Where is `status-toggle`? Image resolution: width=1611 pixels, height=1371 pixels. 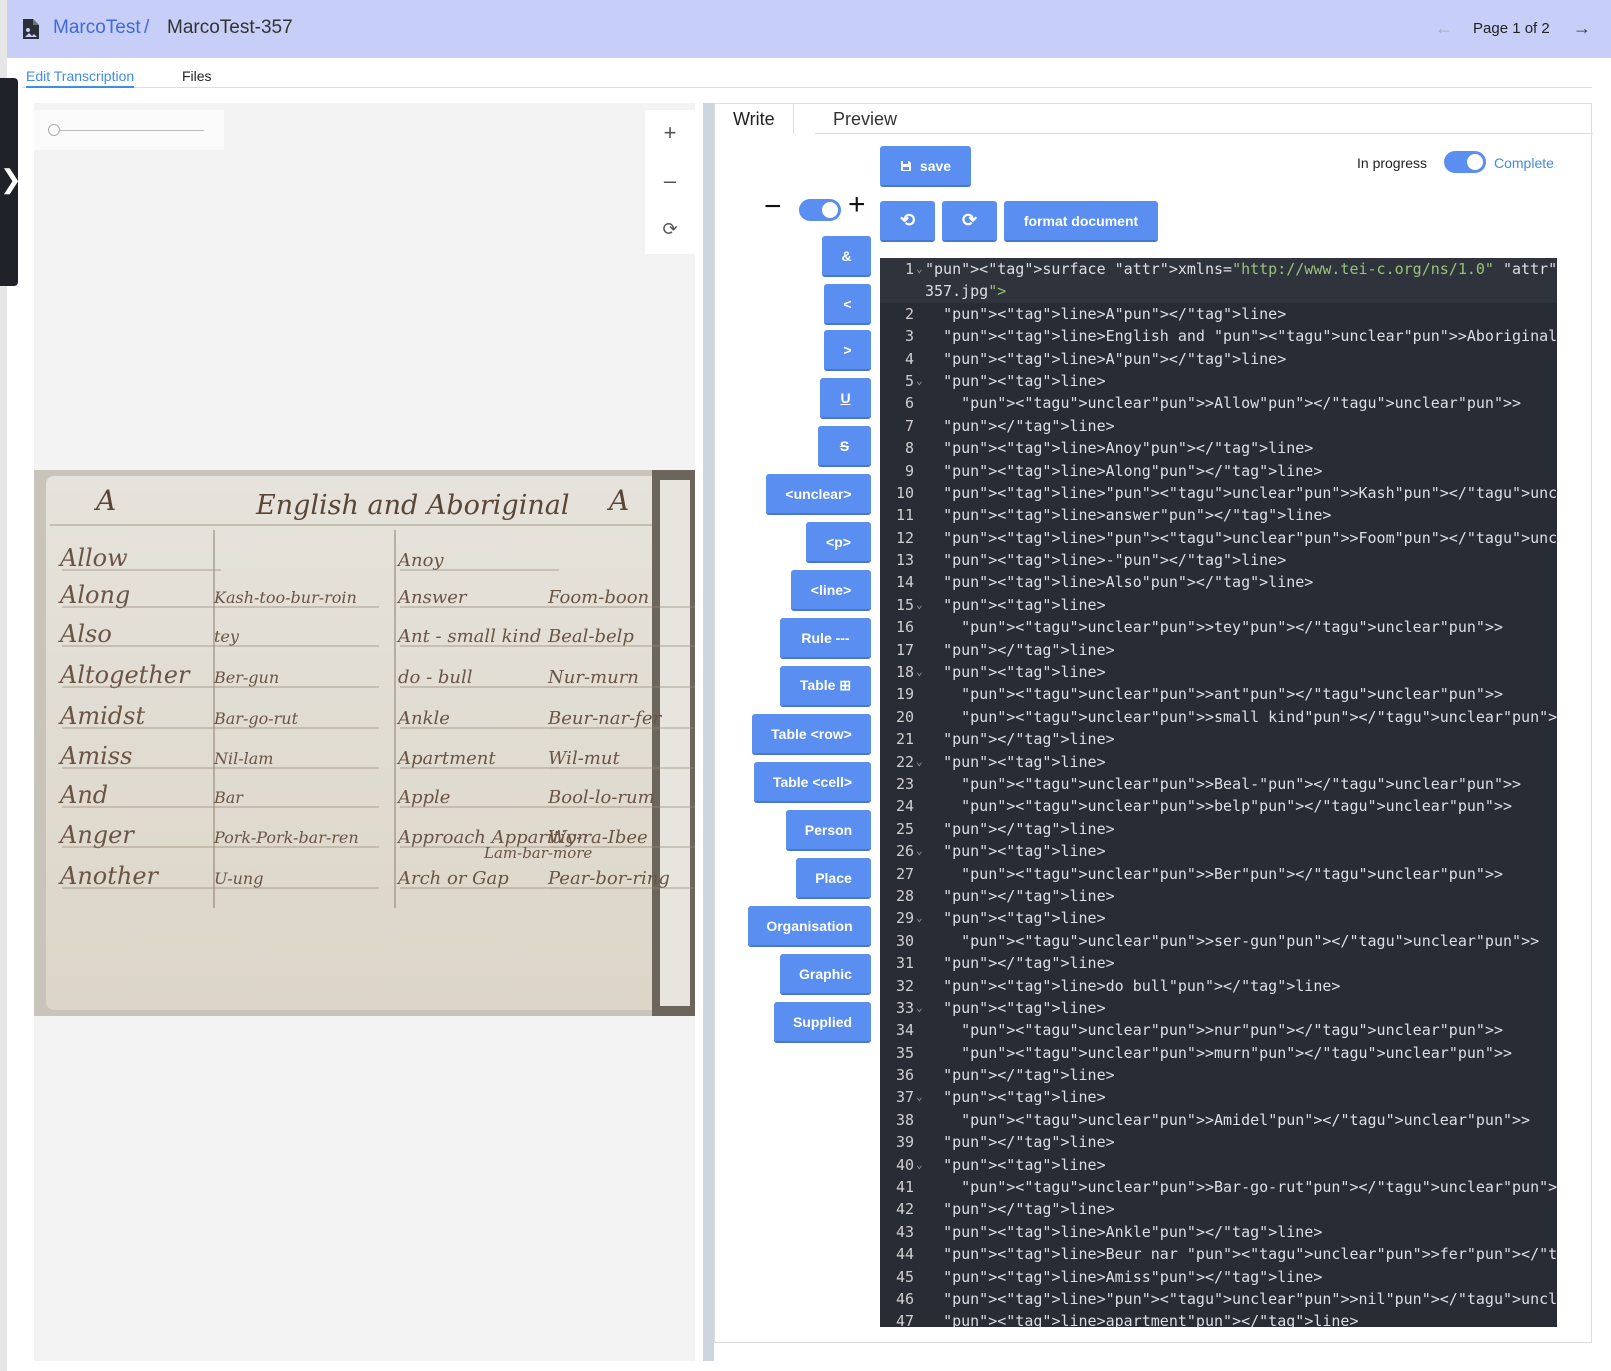 status-toggle is located at coordinates (1465, 162).